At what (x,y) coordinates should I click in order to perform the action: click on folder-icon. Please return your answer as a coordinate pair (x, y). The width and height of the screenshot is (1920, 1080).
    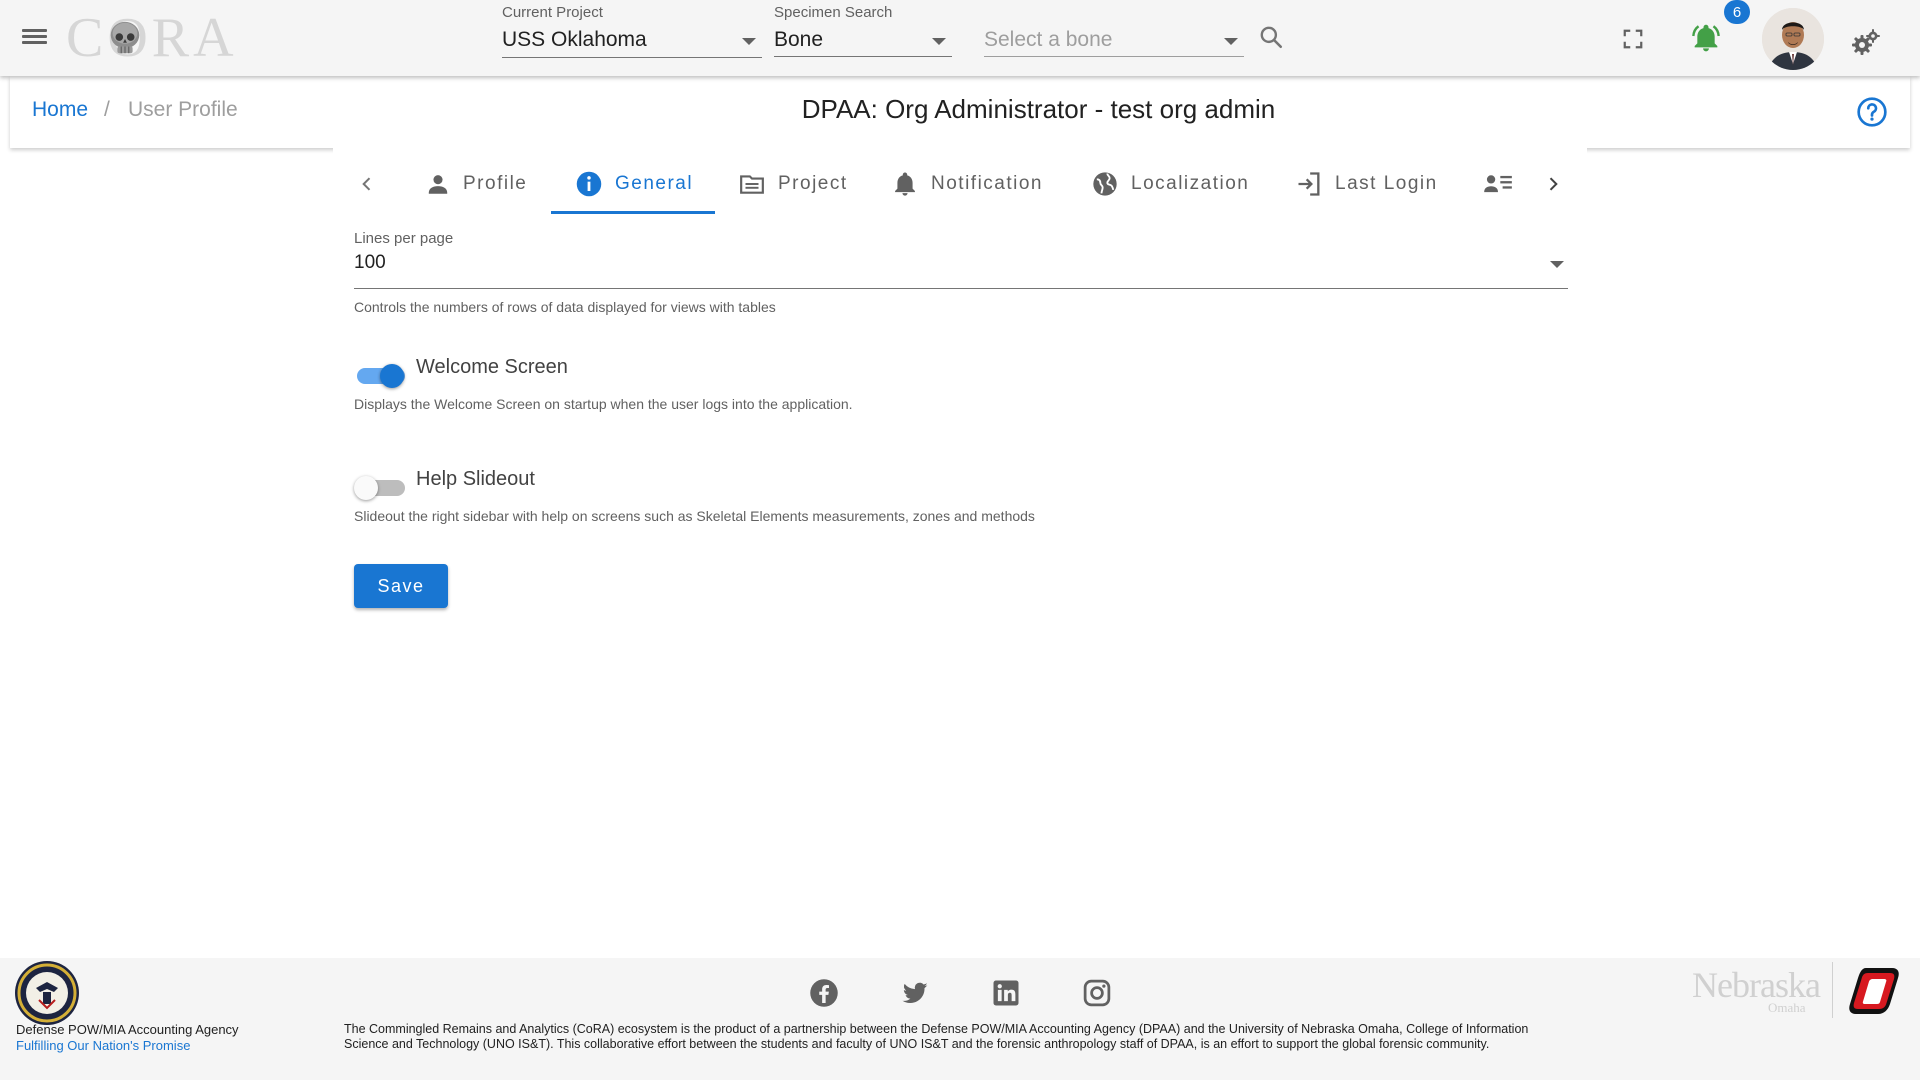
    Looking at the image, I should click on (752, 184).